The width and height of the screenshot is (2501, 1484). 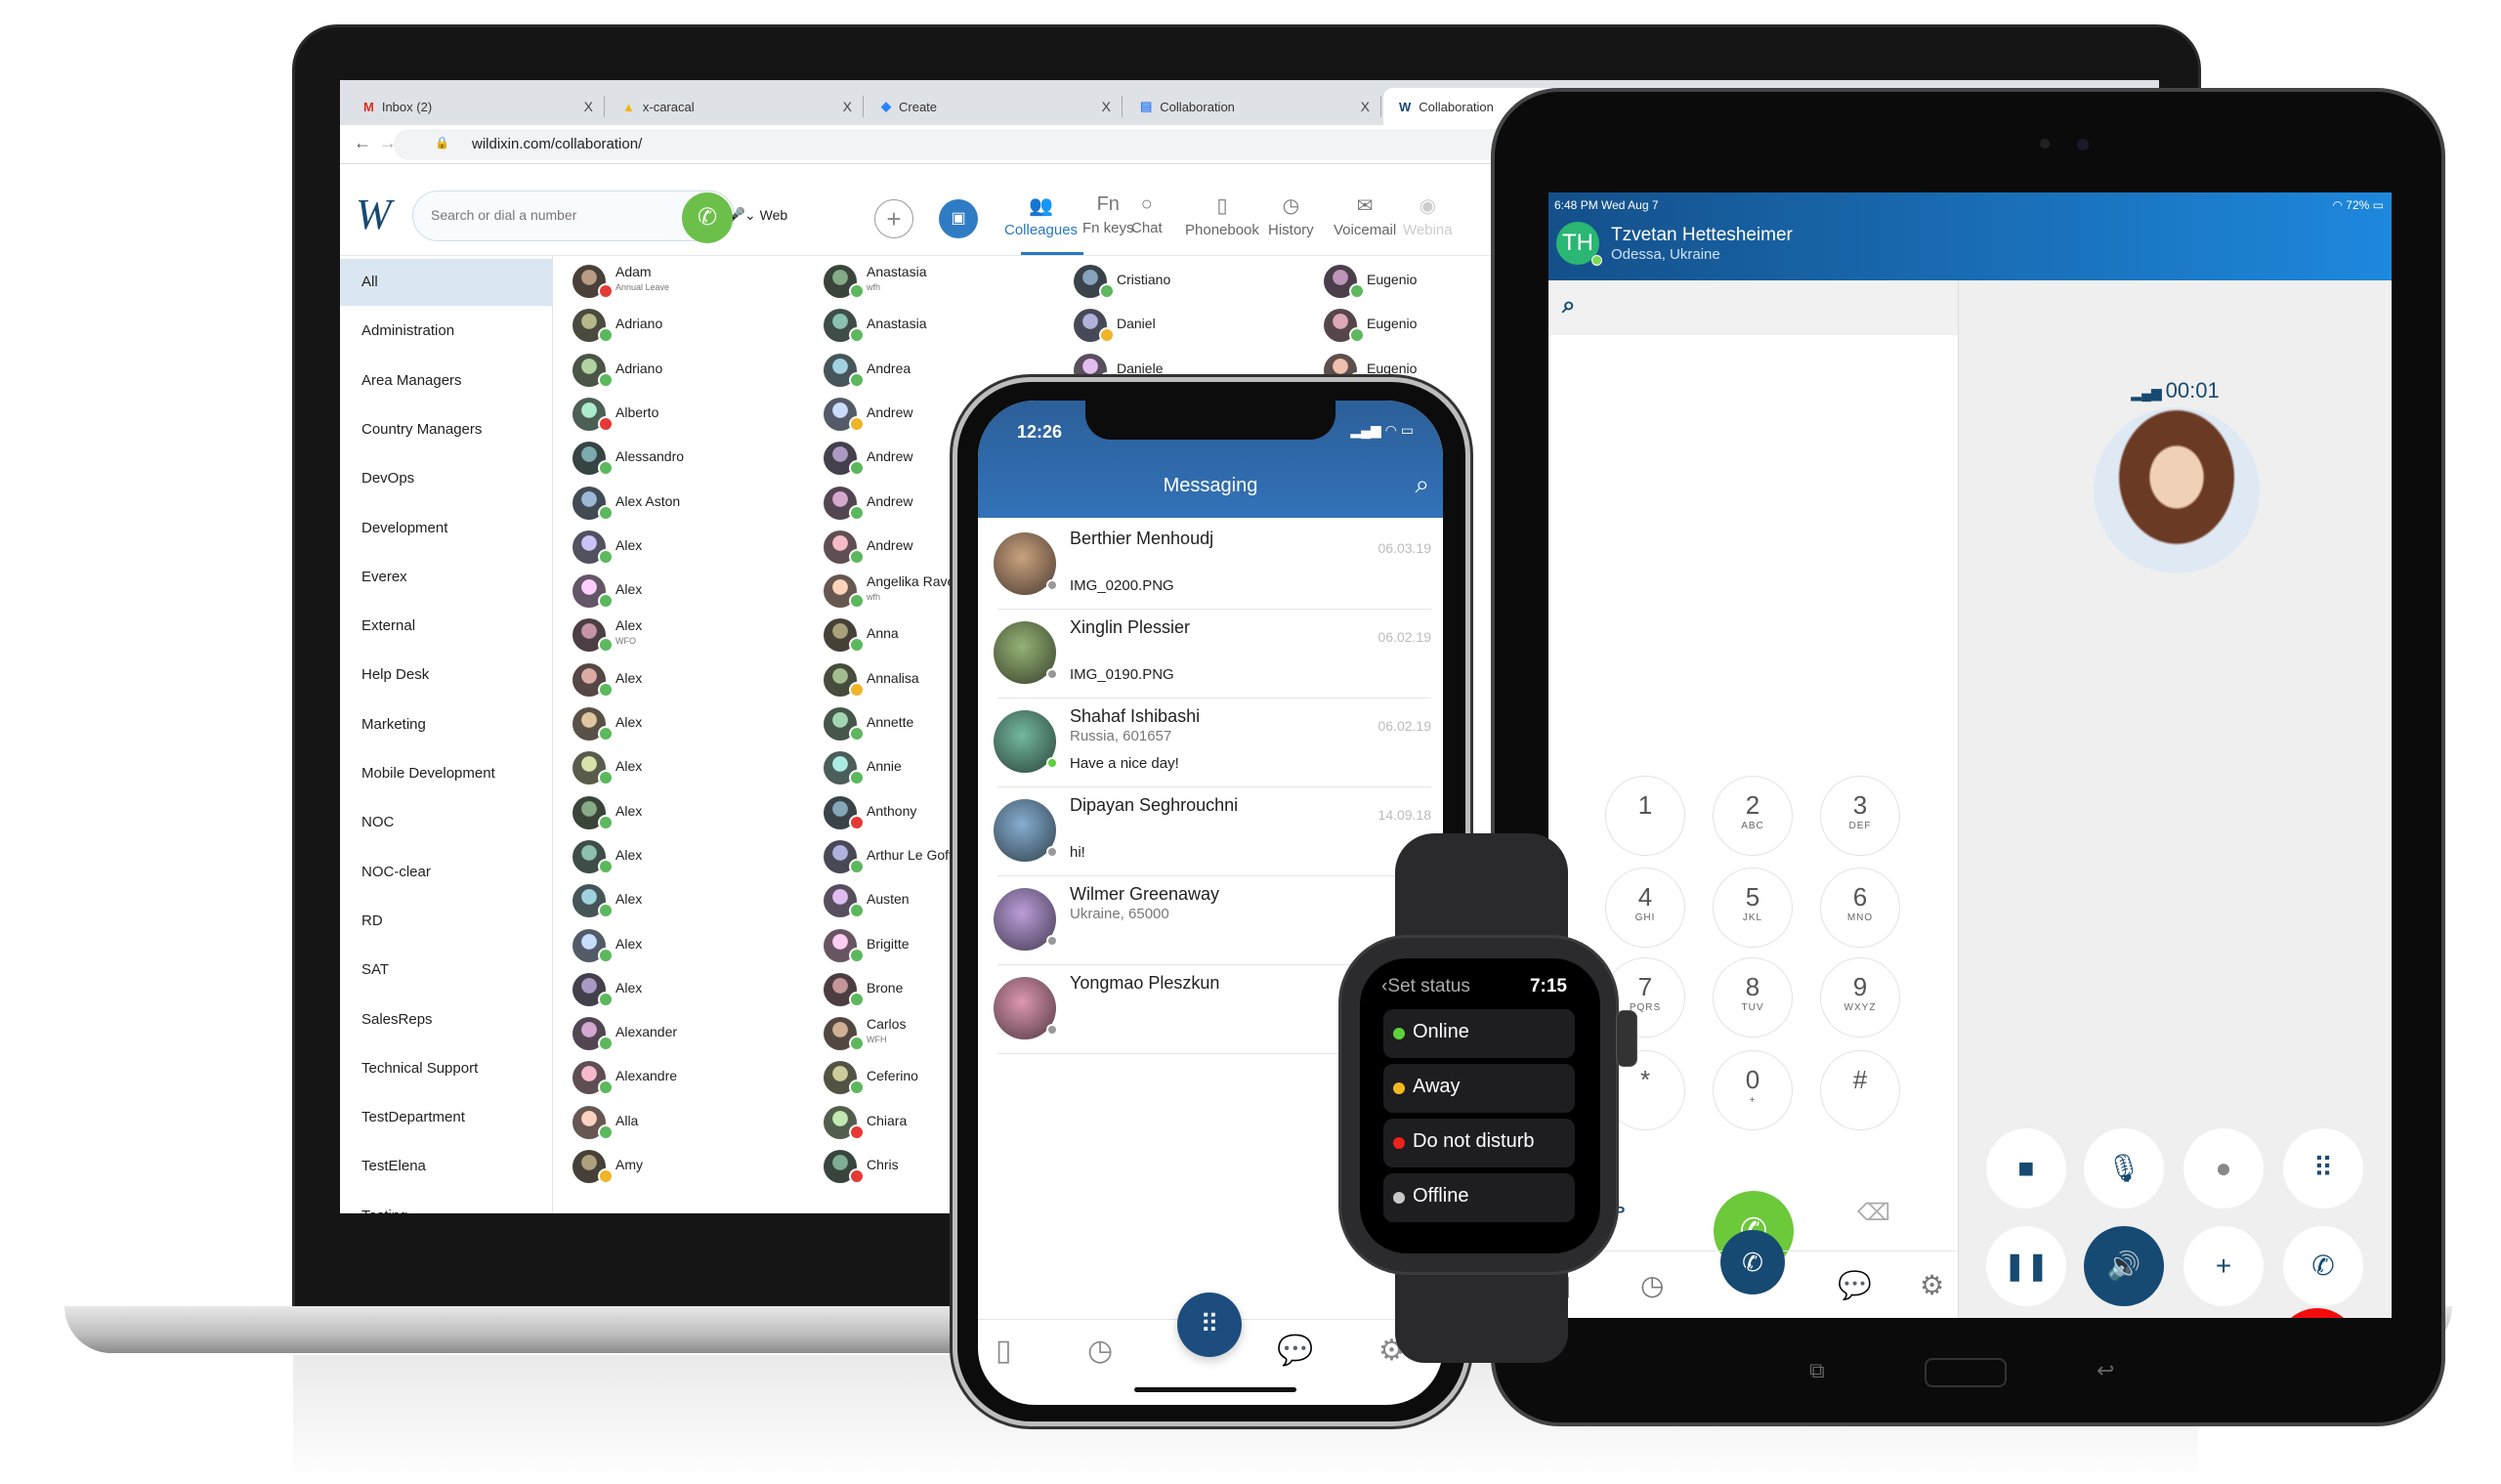 I want to click on colleague-item: Alex Aston, so click(x=683, y=503).